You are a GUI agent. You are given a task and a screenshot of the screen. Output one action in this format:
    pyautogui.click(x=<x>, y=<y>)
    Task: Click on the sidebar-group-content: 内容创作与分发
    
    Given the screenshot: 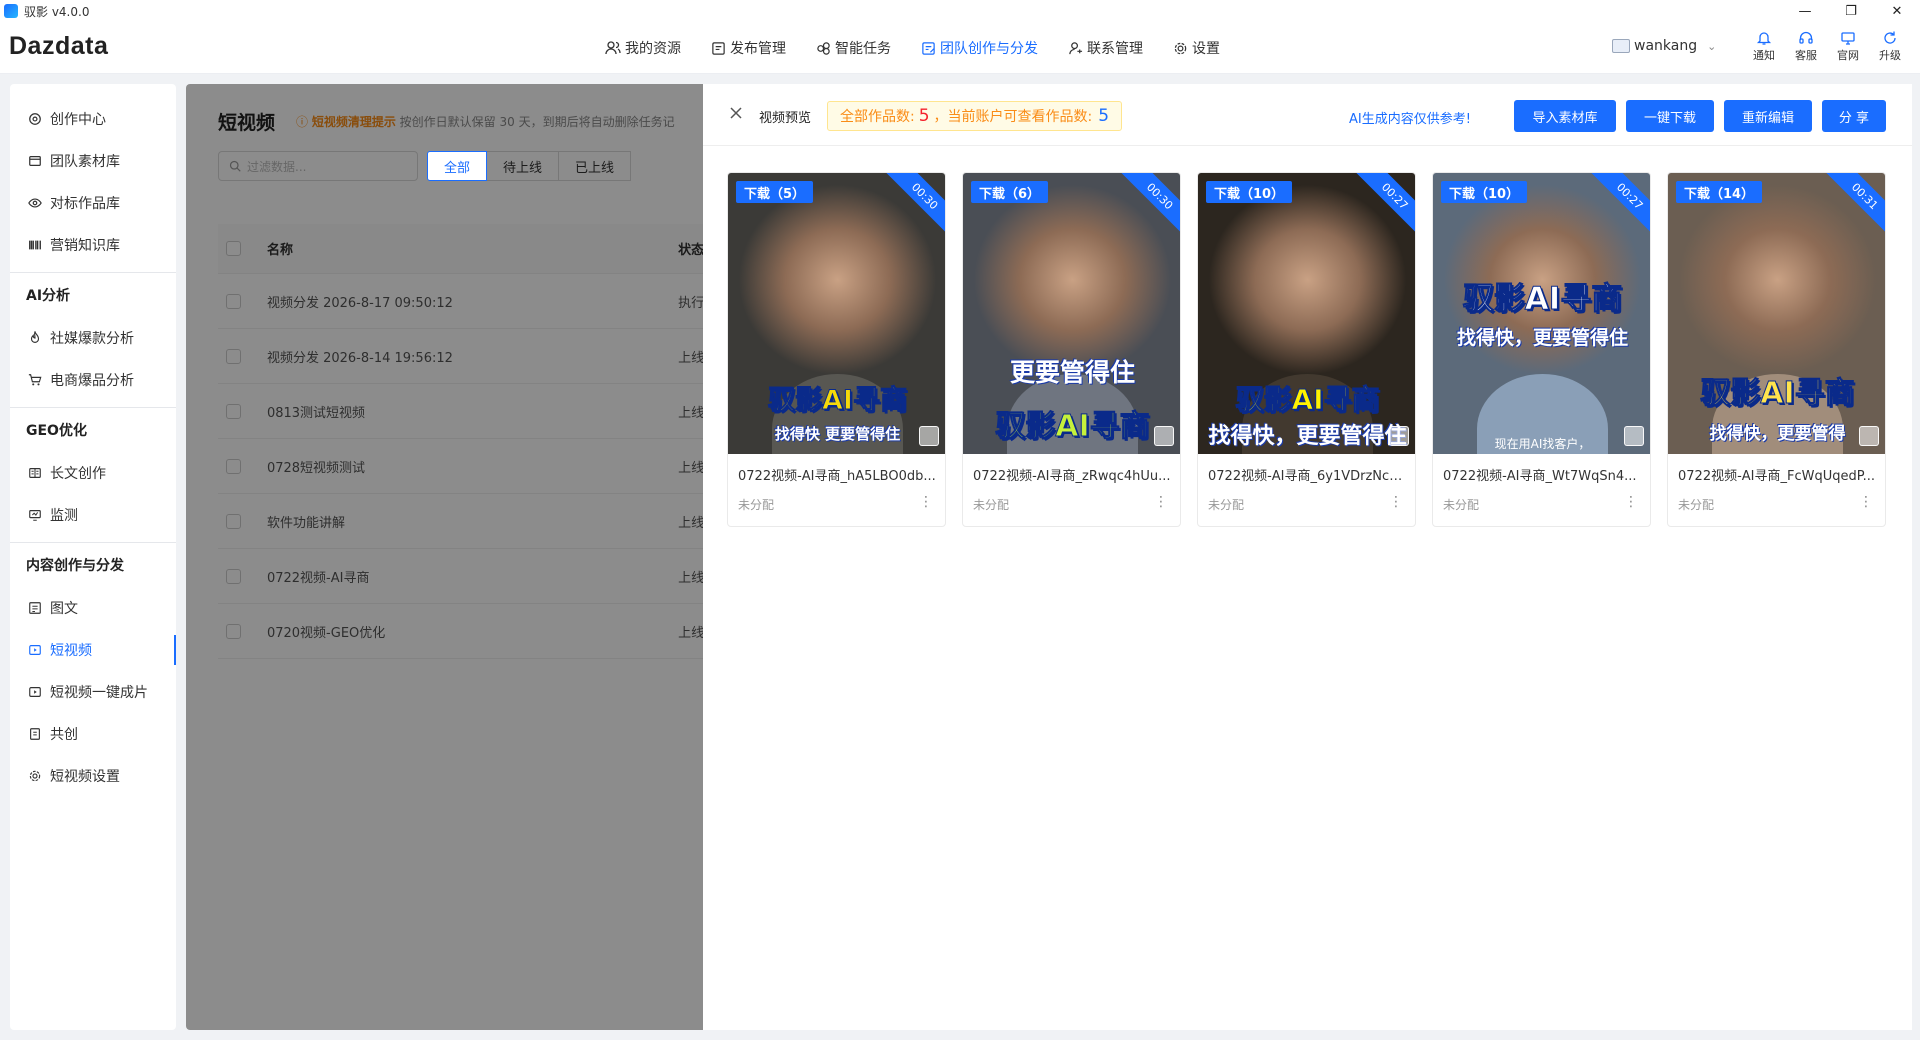 What is the action you would take?
    pyautogui.click(x=75, y=566)
    